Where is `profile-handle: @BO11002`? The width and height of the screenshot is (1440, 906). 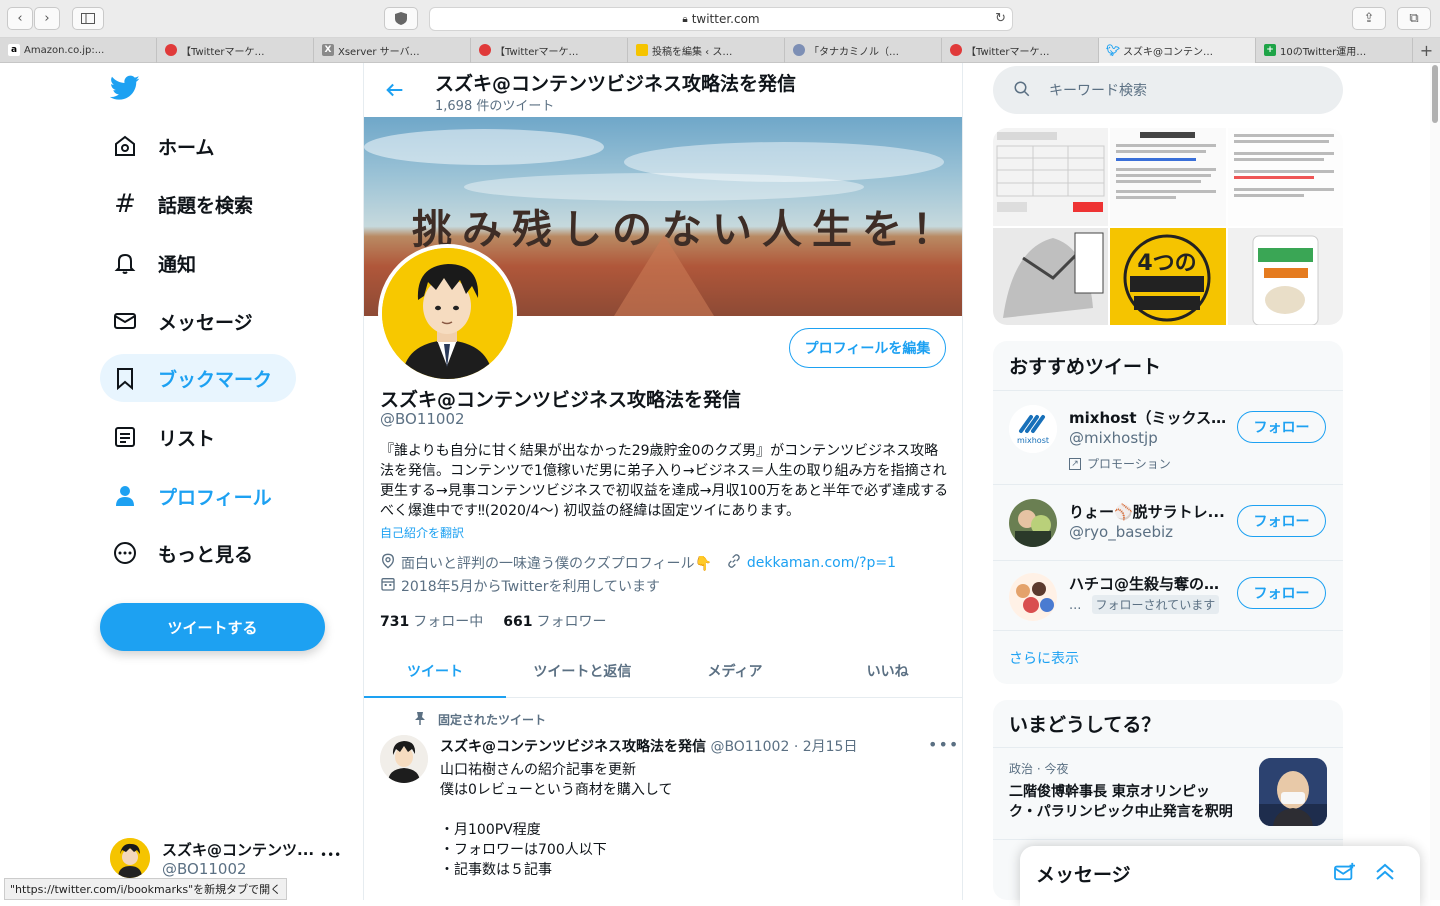
profile-handle: @BO11002 is located at coordinates (422, 419).